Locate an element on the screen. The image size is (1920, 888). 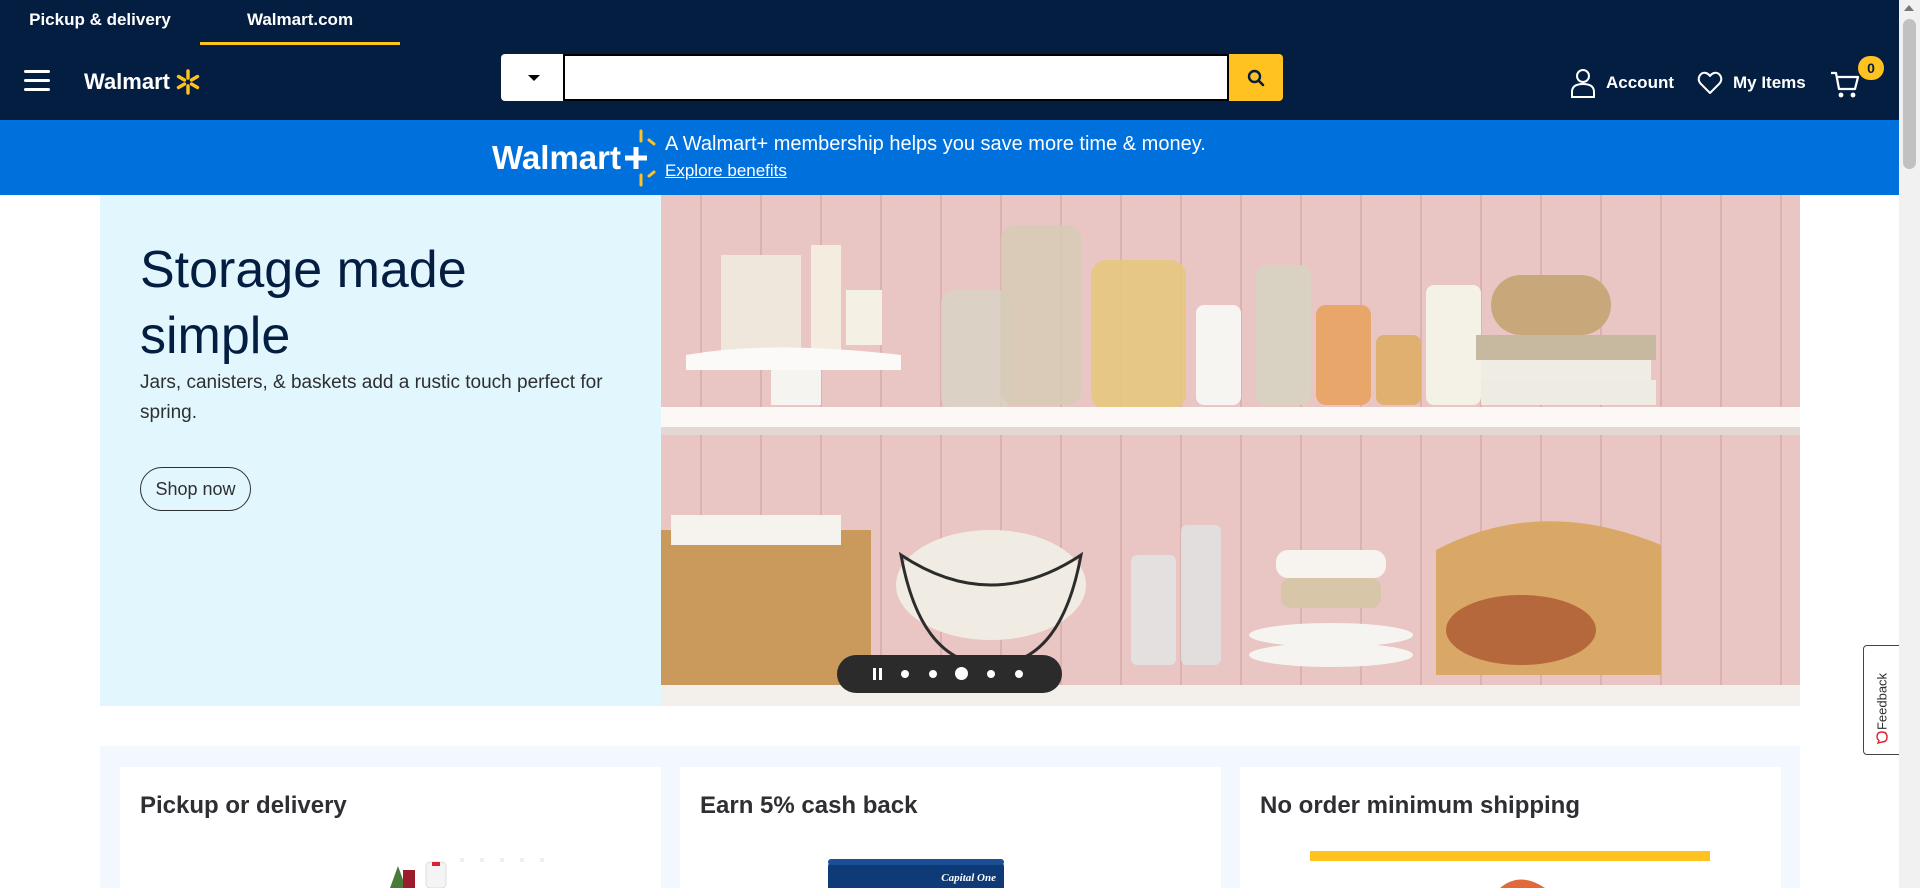
caret-down-icon is located at coordinates (534, 78).